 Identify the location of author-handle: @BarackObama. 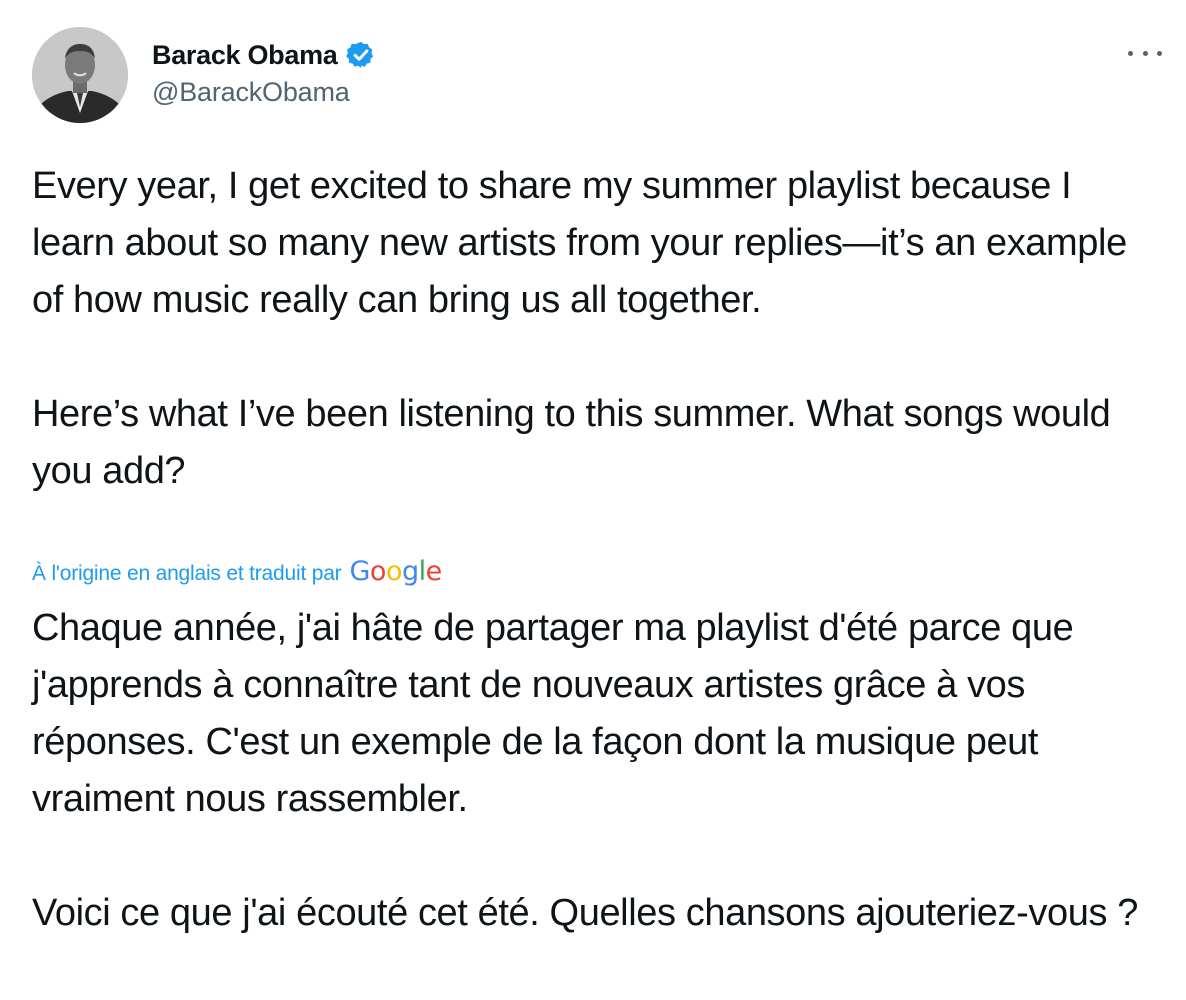
(264, 92).